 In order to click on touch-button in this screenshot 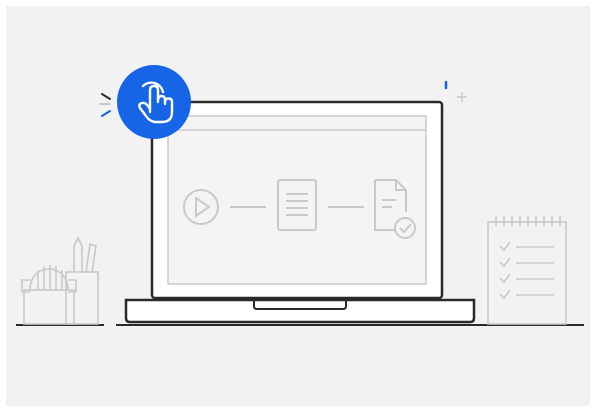, I will do `click(154, 102)`.